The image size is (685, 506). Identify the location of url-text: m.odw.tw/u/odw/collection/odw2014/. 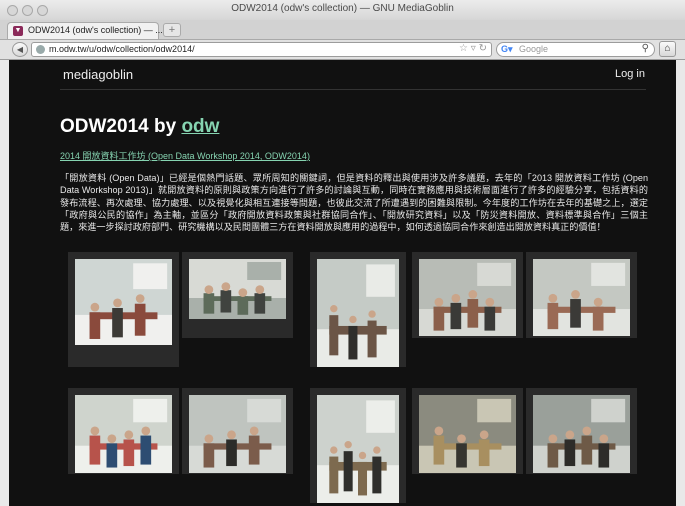
(122, 49).